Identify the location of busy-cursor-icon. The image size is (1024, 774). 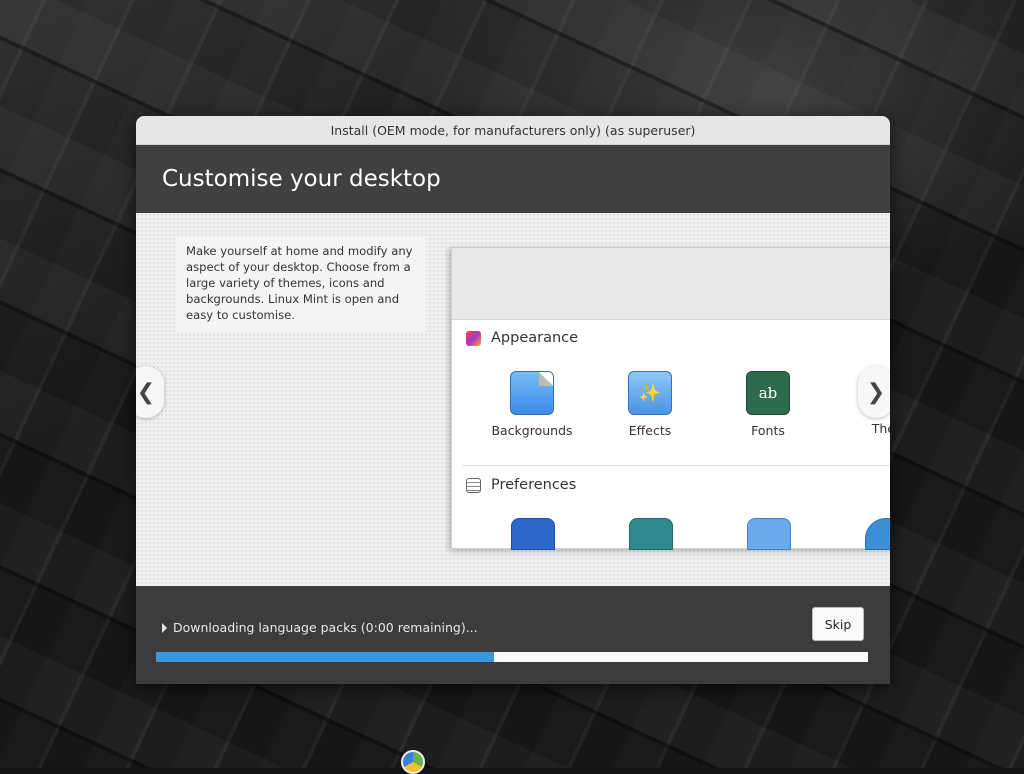
(413, 762).